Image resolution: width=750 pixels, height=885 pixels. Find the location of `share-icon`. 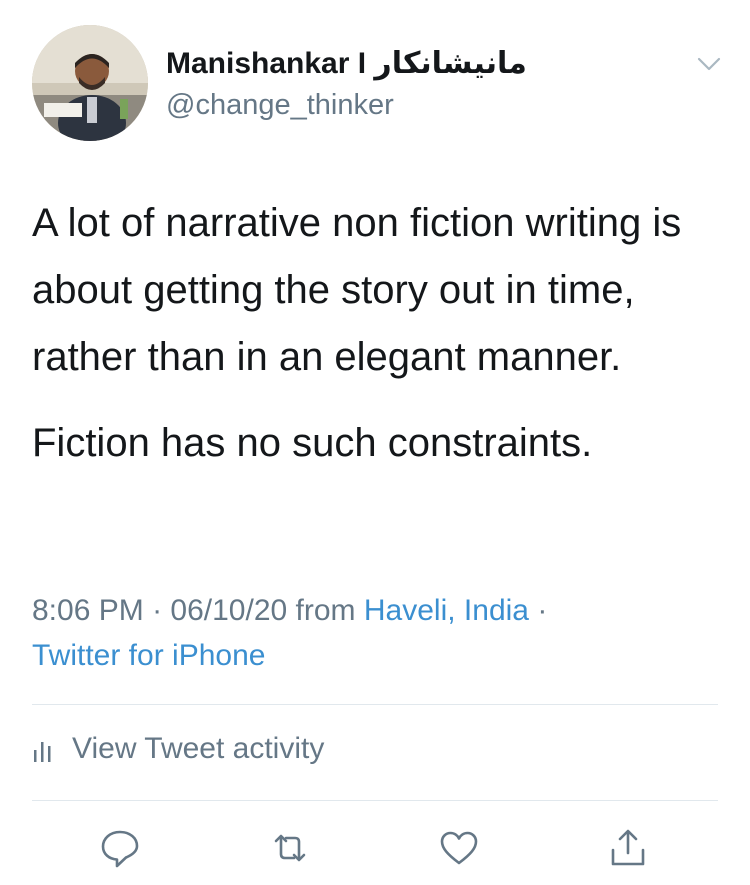

share-icon is located at coordinates (628, 848).